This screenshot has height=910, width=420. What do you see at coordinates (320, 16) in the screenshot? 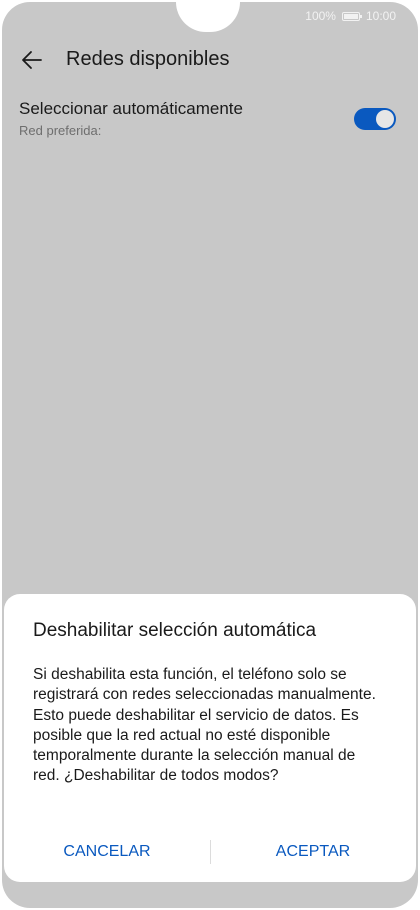
I see `battery-percent: 100%` at bounding box center [320, 16].